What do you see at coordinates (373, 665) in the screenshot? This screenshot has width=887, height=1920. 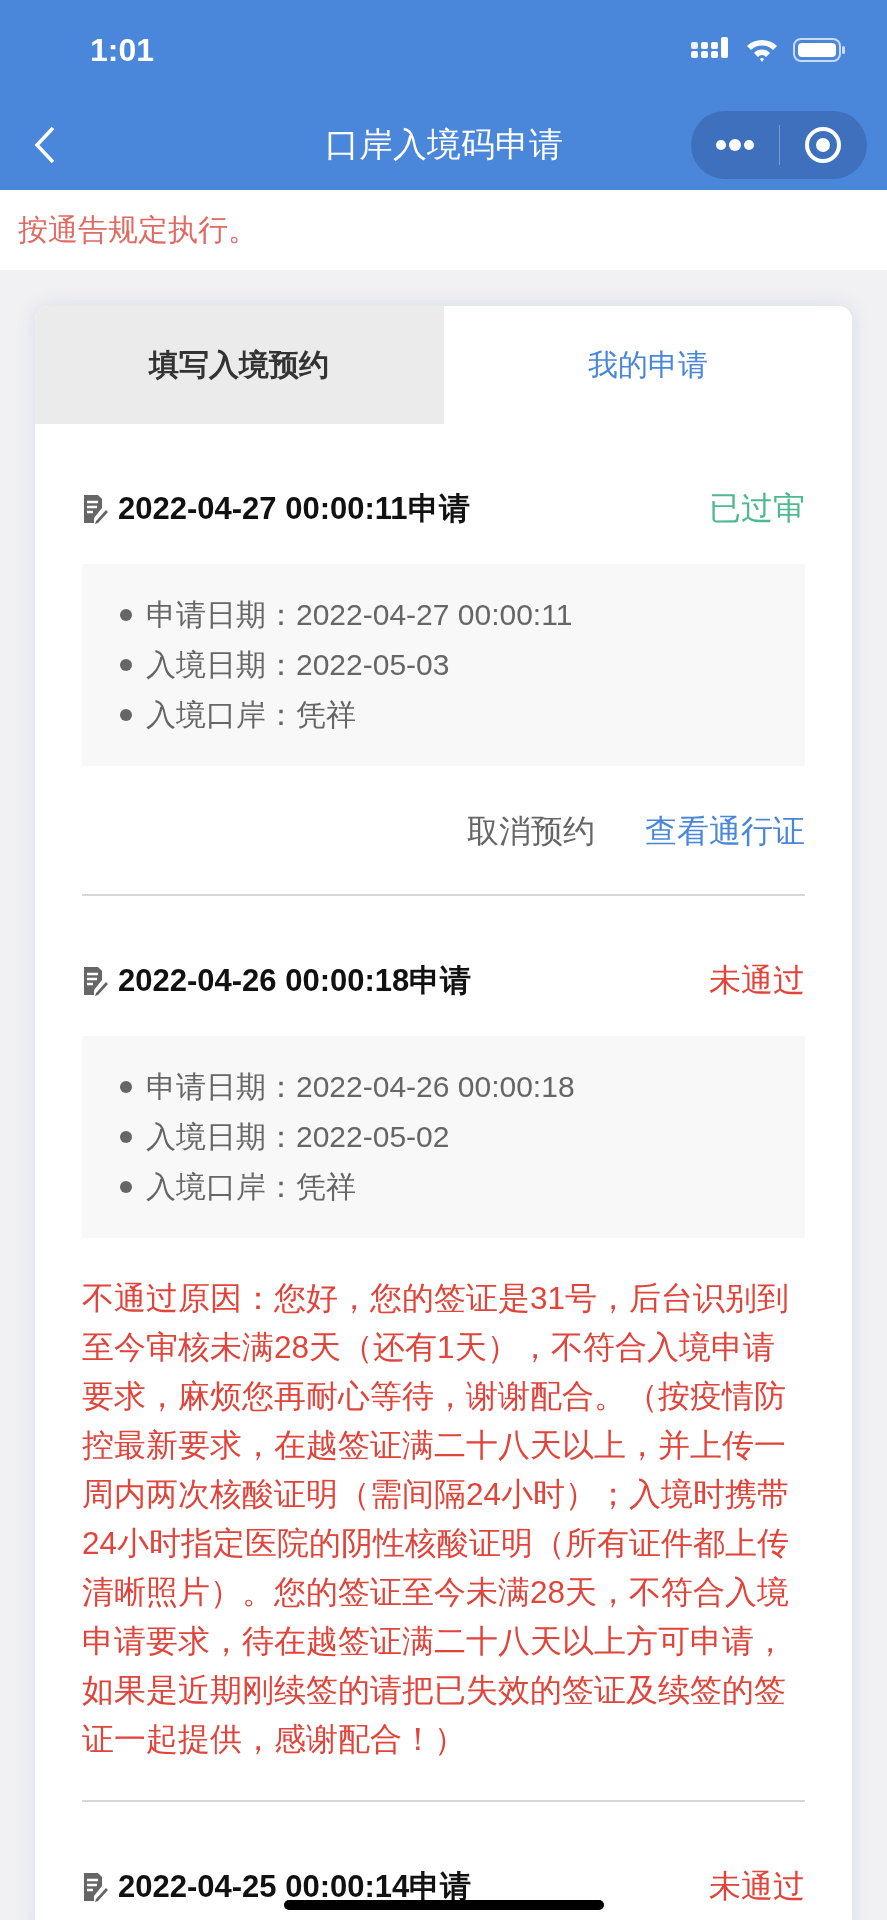 I see `detail-value: 2022-05-03` at bounding box center [373, 665].